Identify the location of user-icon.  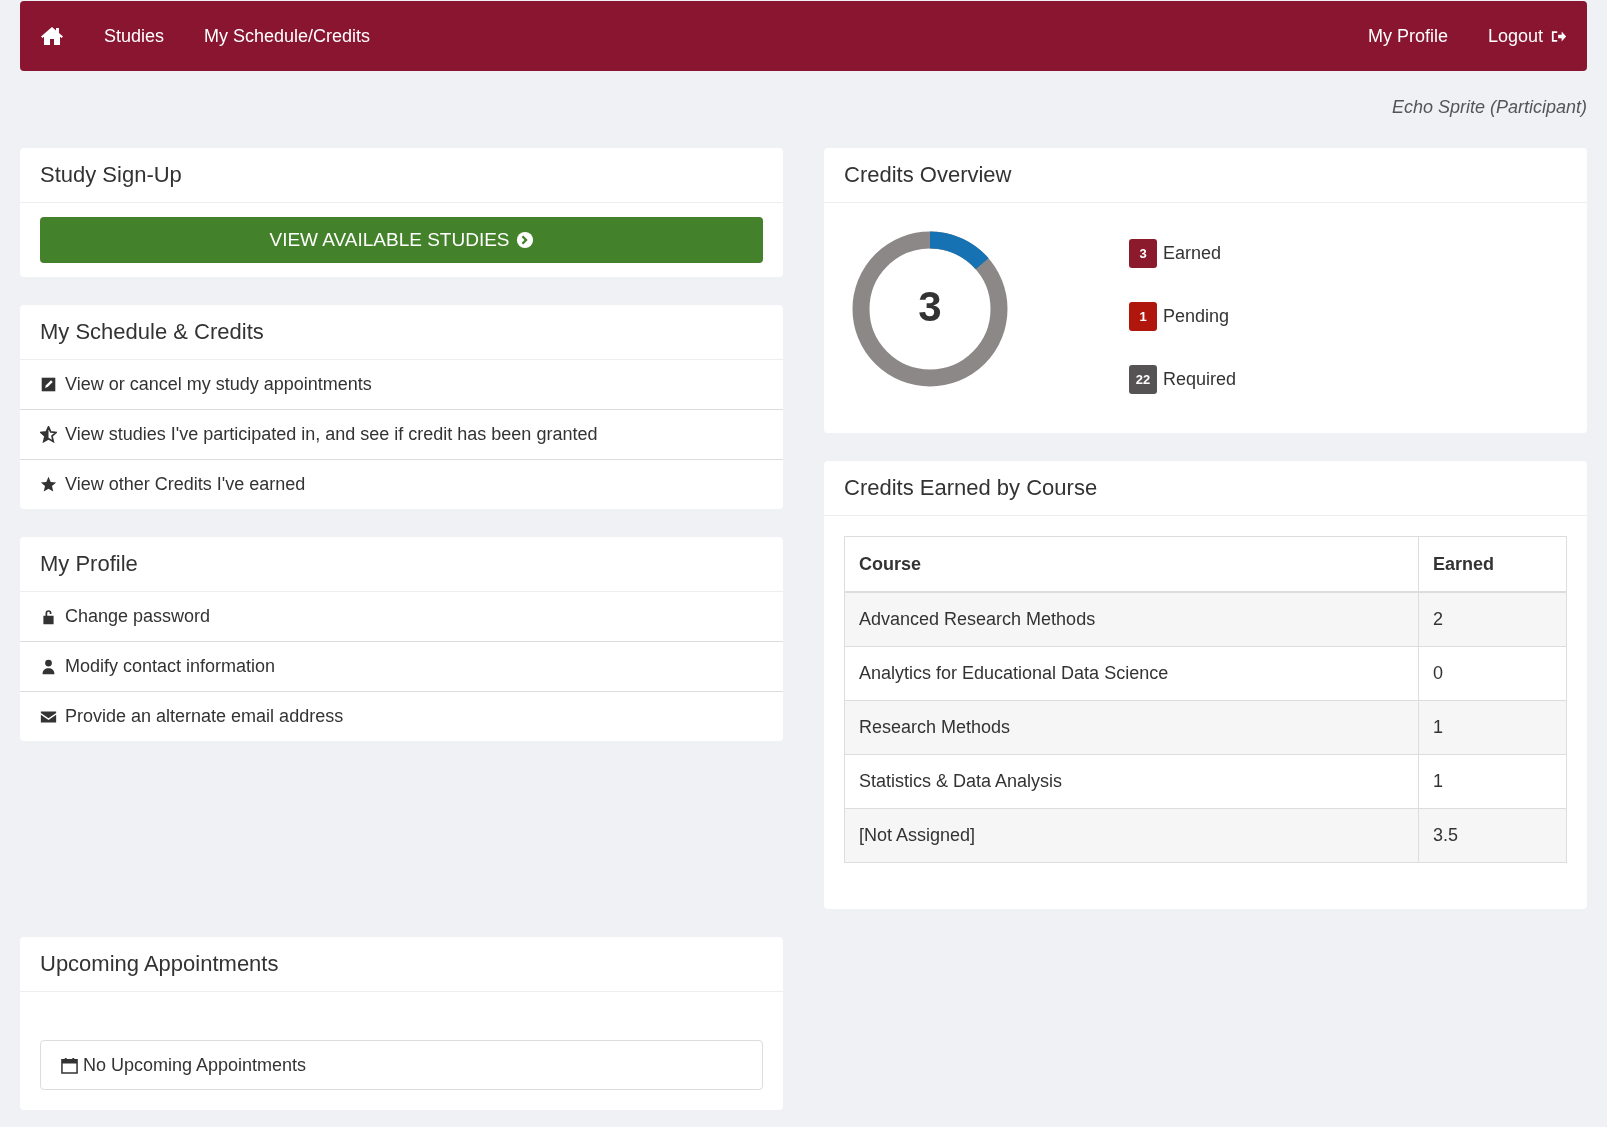
(48, 666).